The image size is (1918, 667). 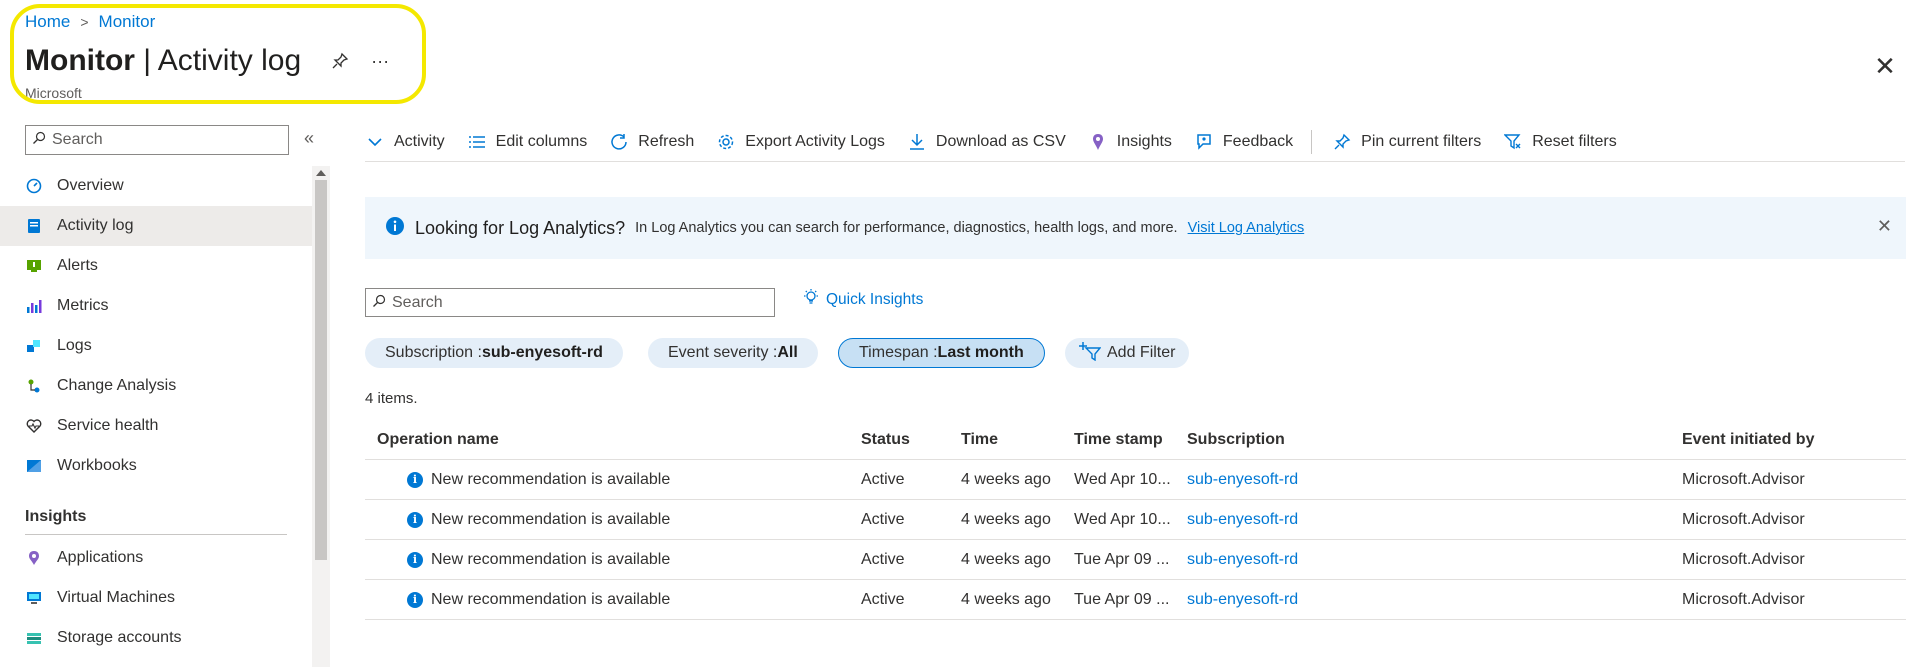 I want to click on sidebar-scrollbar, so click(x=321, y=416).